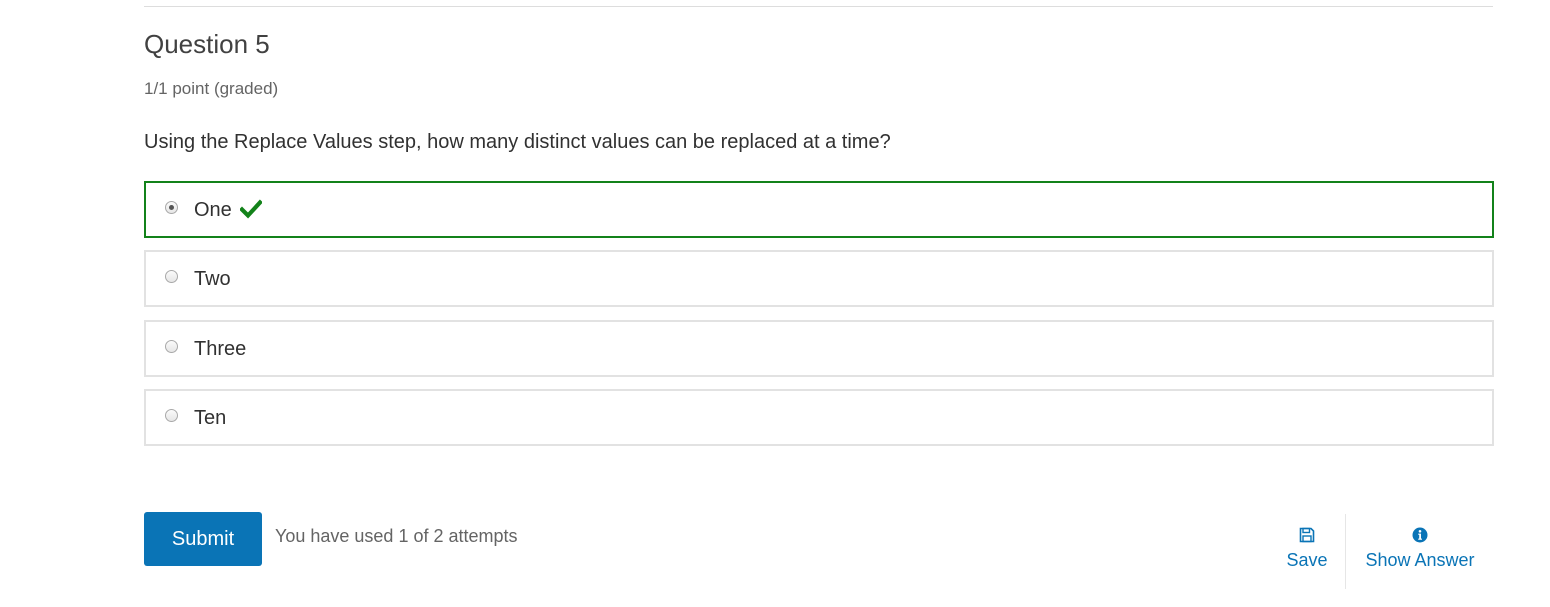 The width and height of the screenshot is (1550, 607). What do you see at coordinates (1307, 535) in the screenshot?
I see `floppy-disk-icon` at bounding box center [1307, 535].